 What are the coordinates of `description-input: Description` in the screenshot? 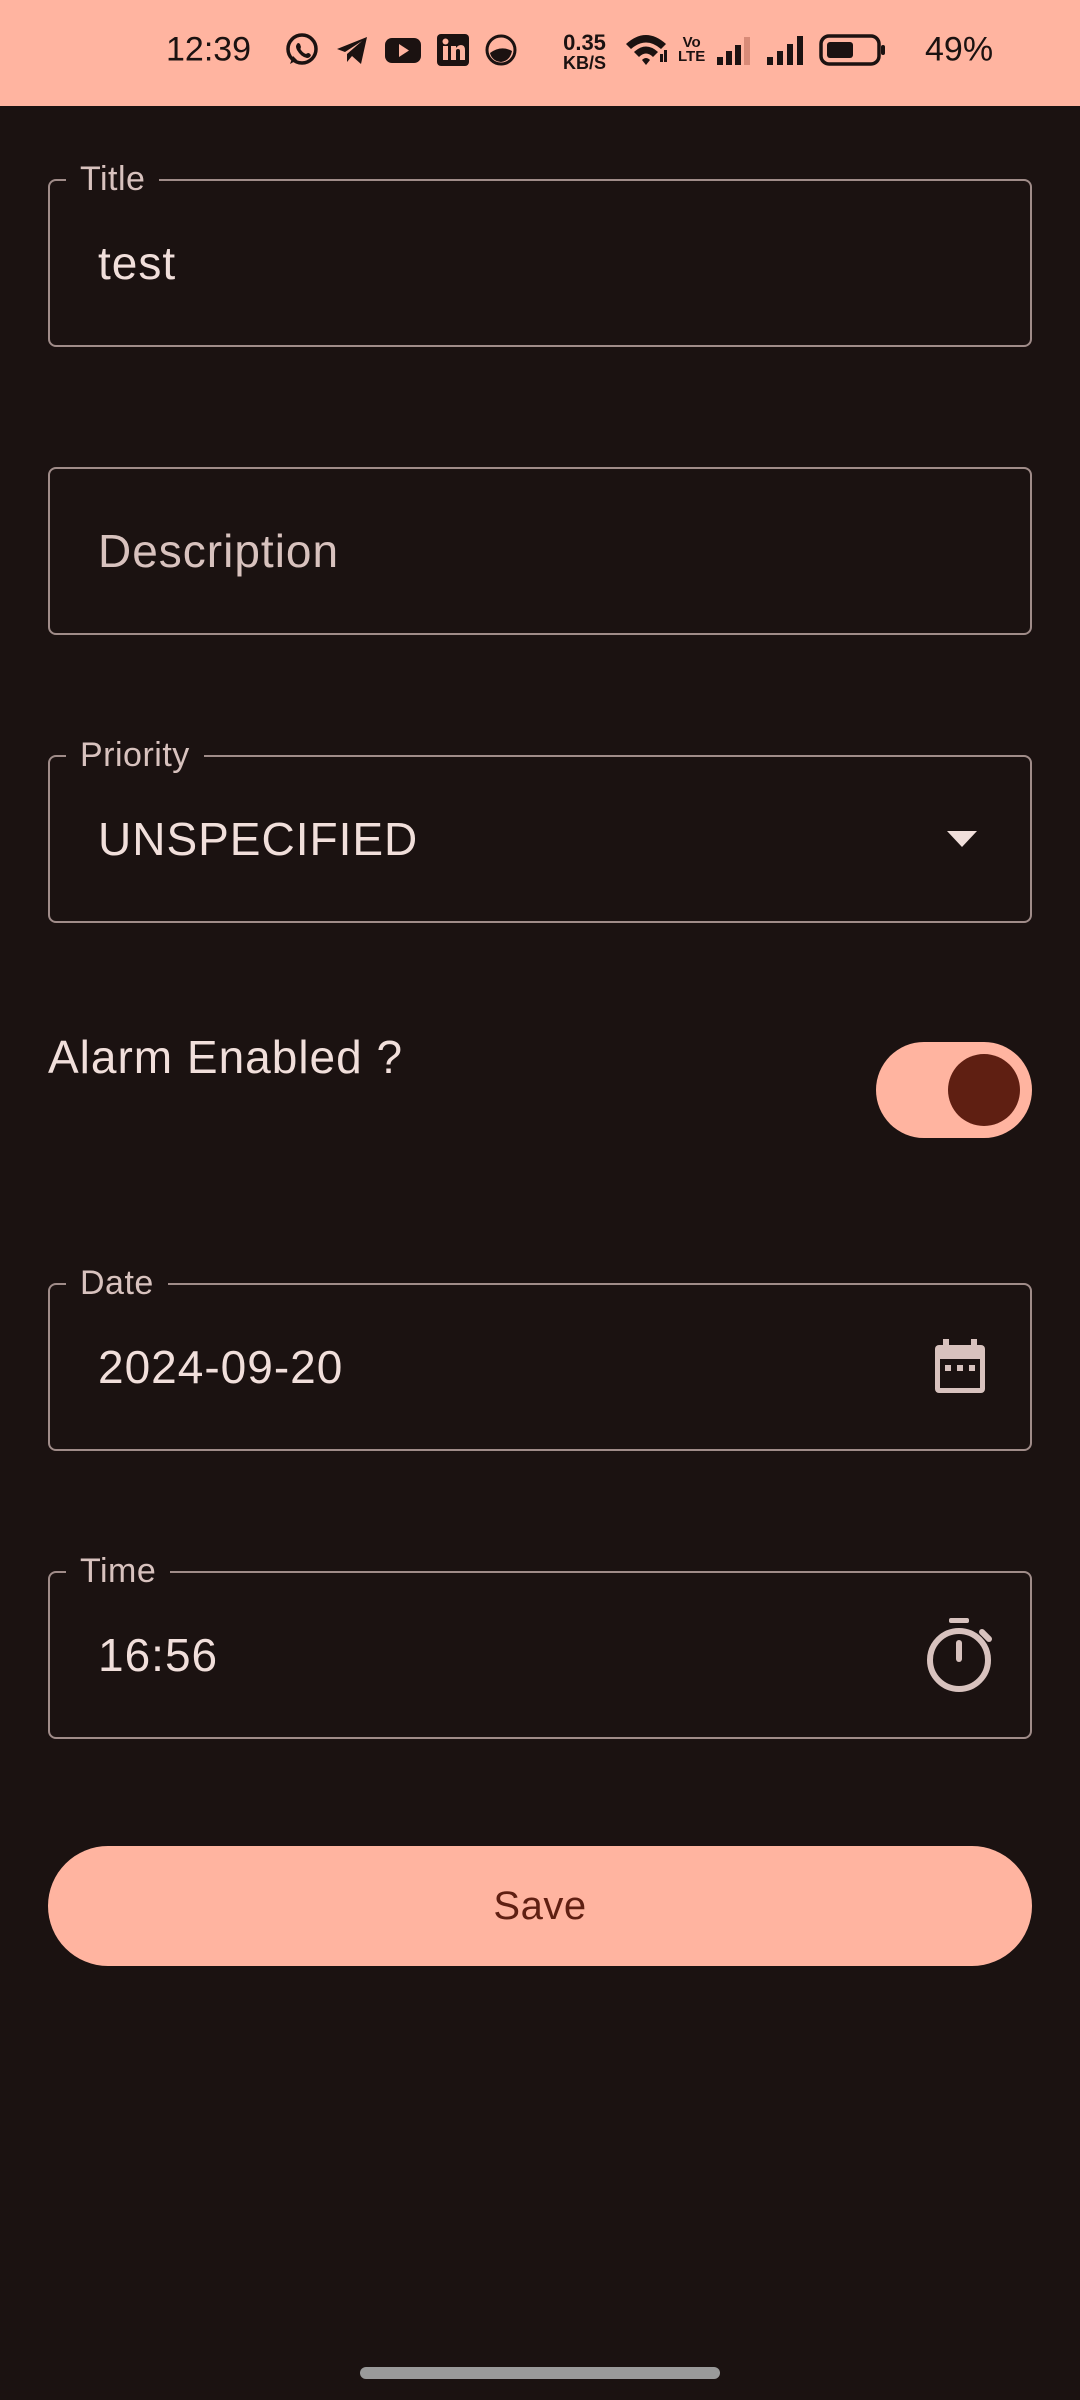 It's located at (218, 551).